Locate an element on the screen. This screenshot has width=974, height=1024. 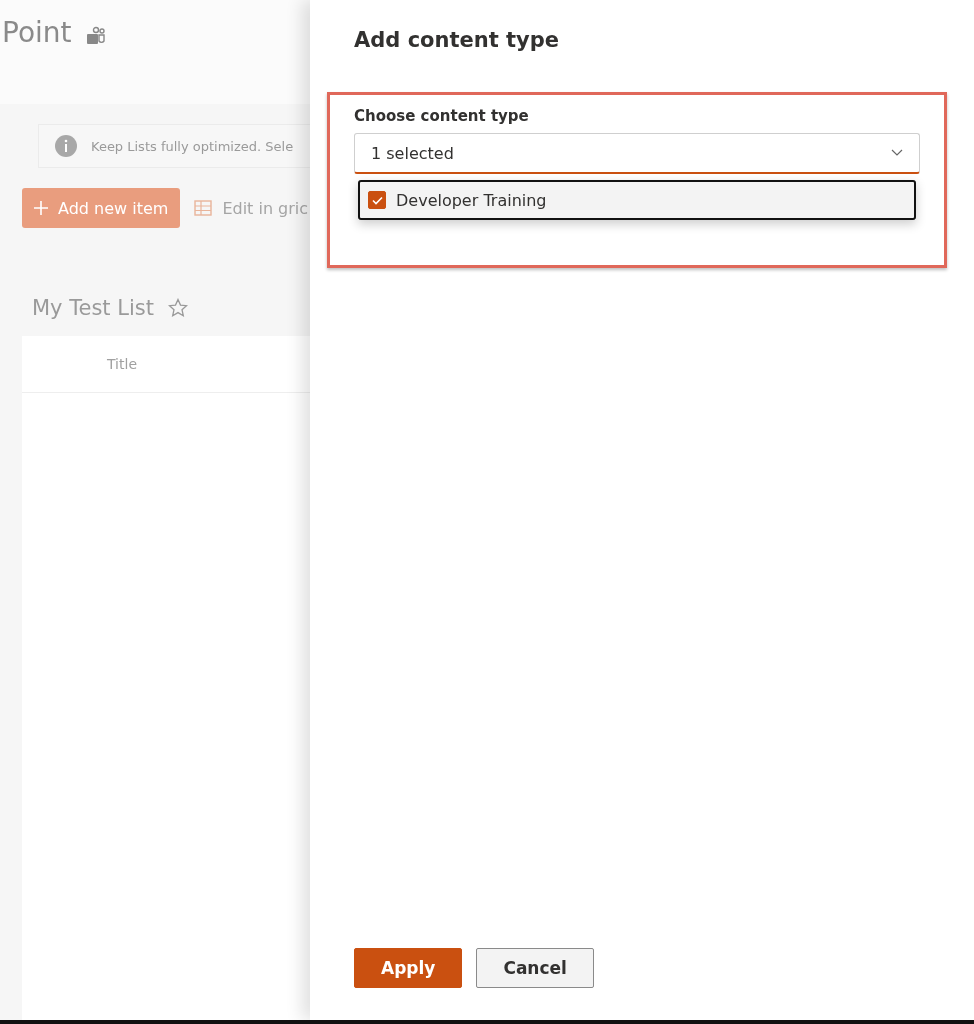
content-type-dropdown: 1 selected is located at coordinates (637, 153).